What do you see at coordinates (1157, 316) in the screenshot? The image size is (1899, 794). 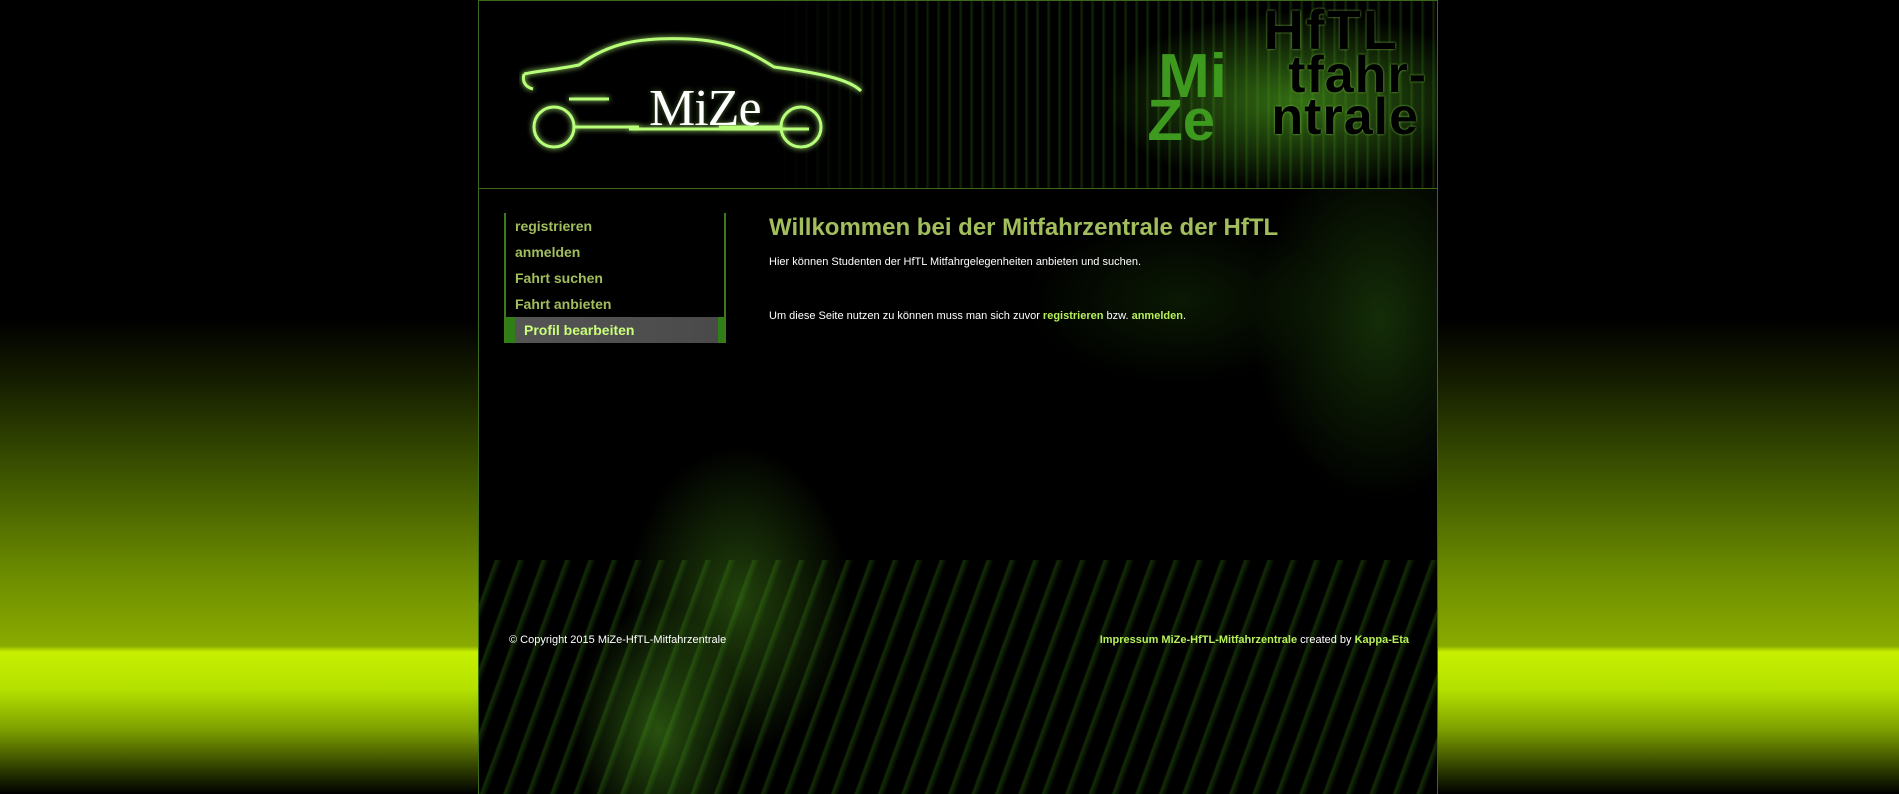 I see `anmelden-link: anmelden` at bounding box center [1157, 316].